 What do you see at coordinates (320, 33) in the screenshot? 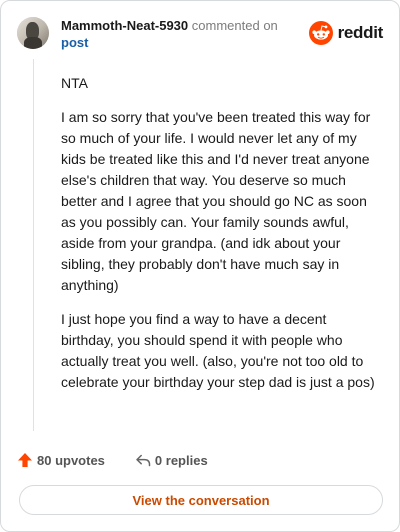
I see `reddit-logo-icon` at bounding box center [320, 33].